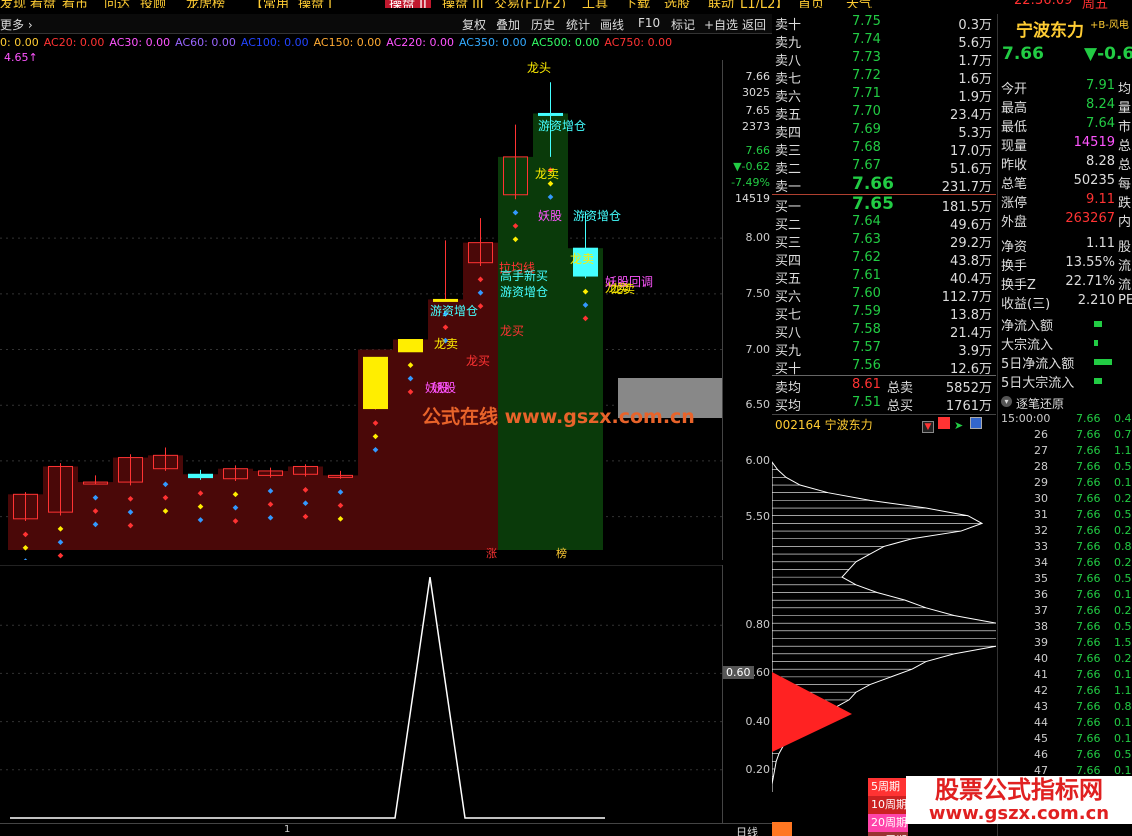  Describe the element at coordinates (721, 4) in the screenshot. I see `menu-item: 联动` at that location.